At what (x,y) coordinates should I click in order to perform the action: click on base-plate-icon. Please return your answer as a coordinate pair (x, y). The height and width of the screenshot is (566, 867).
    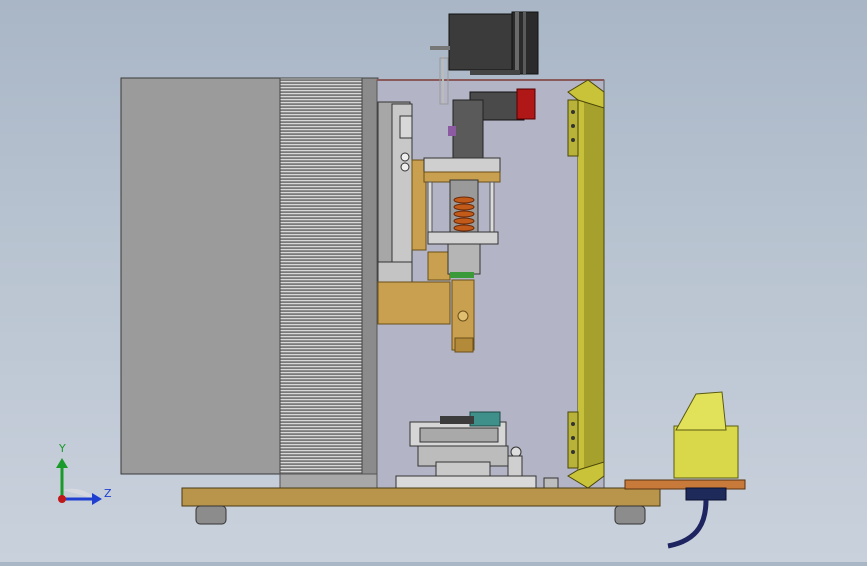
    Looking at the image, I should click on (421, 506).